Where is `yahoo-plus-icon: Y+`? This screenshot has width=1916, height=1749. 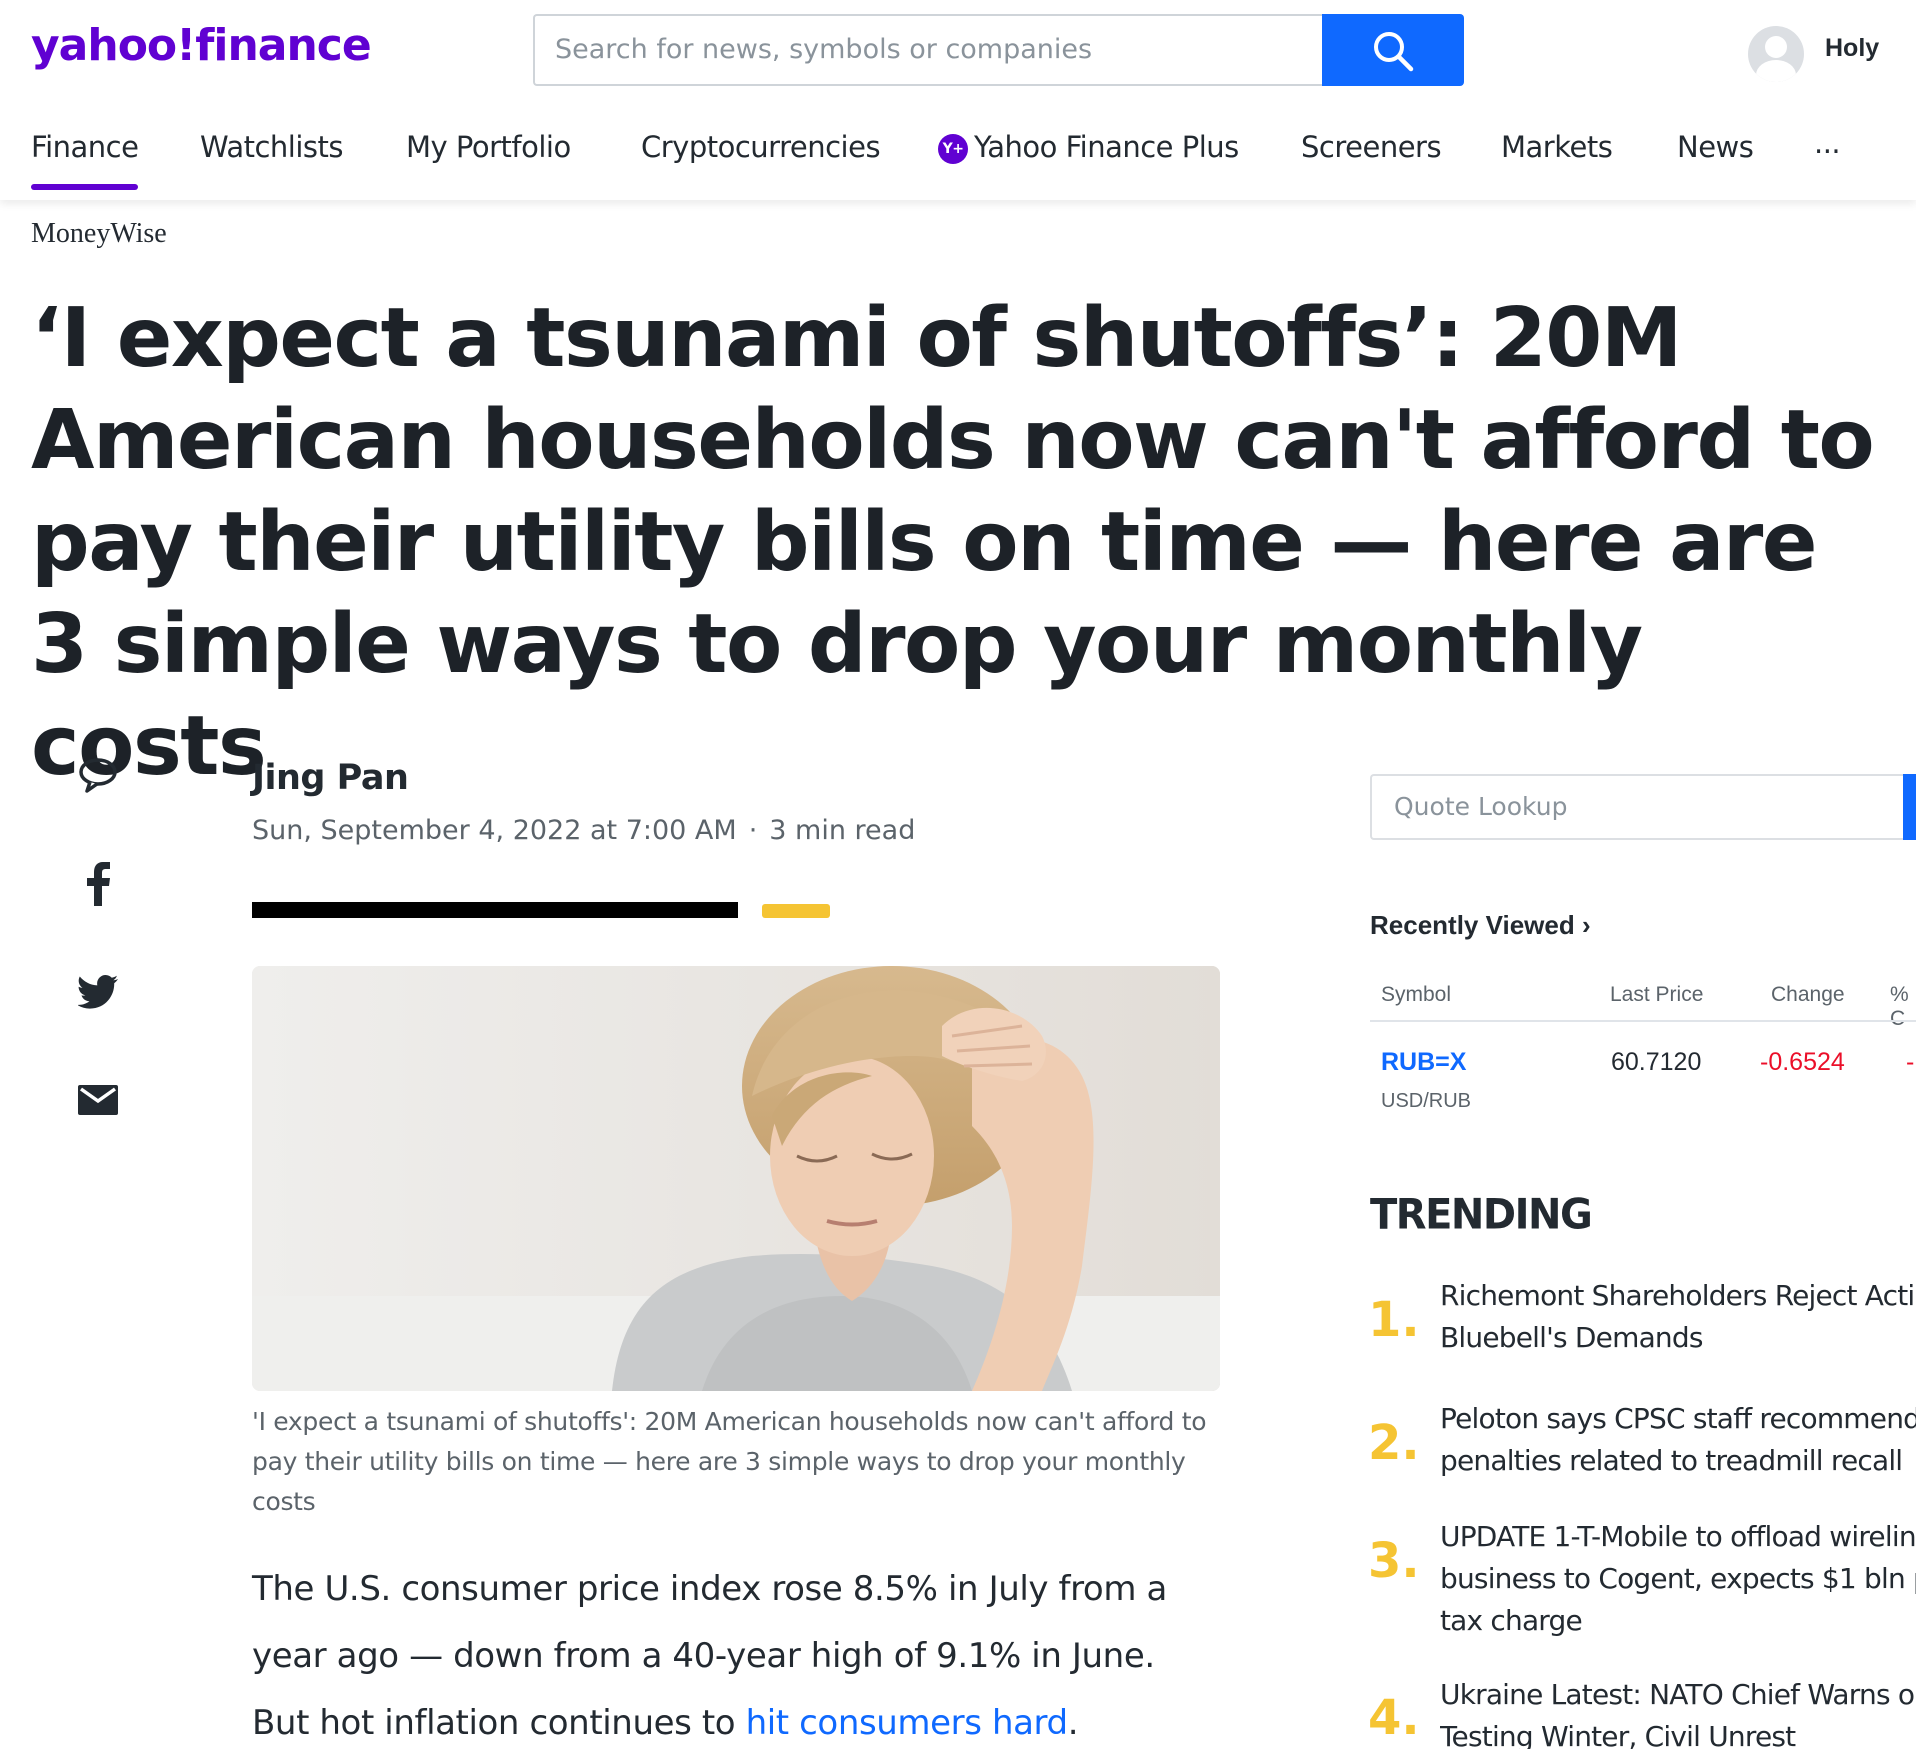 yahoo-plus-icon: Y+ is located at coordinates (953, 149).